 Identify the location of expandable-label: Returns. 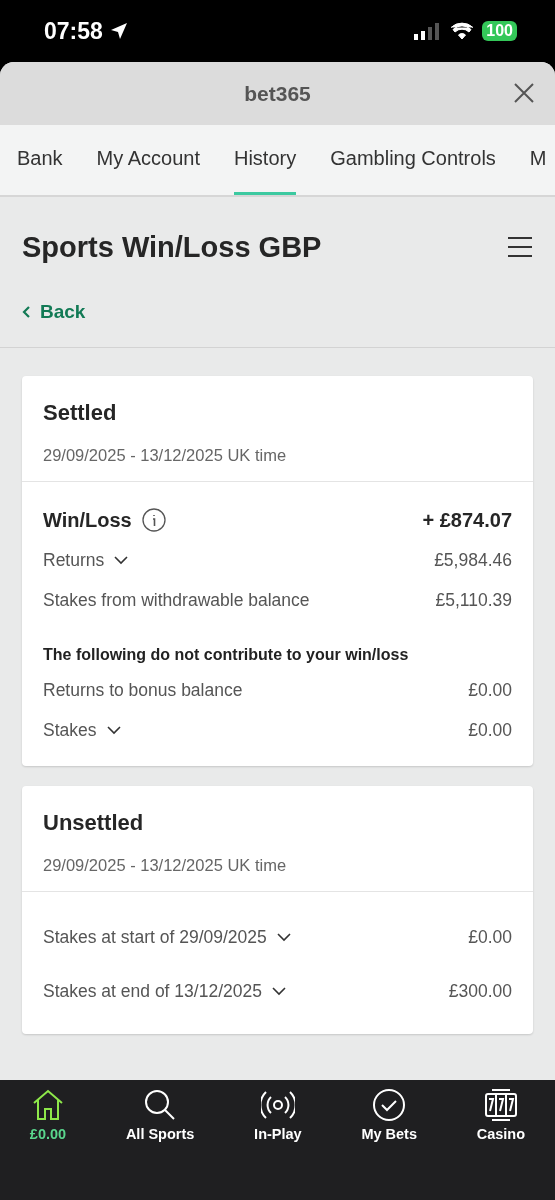
(86, 560).